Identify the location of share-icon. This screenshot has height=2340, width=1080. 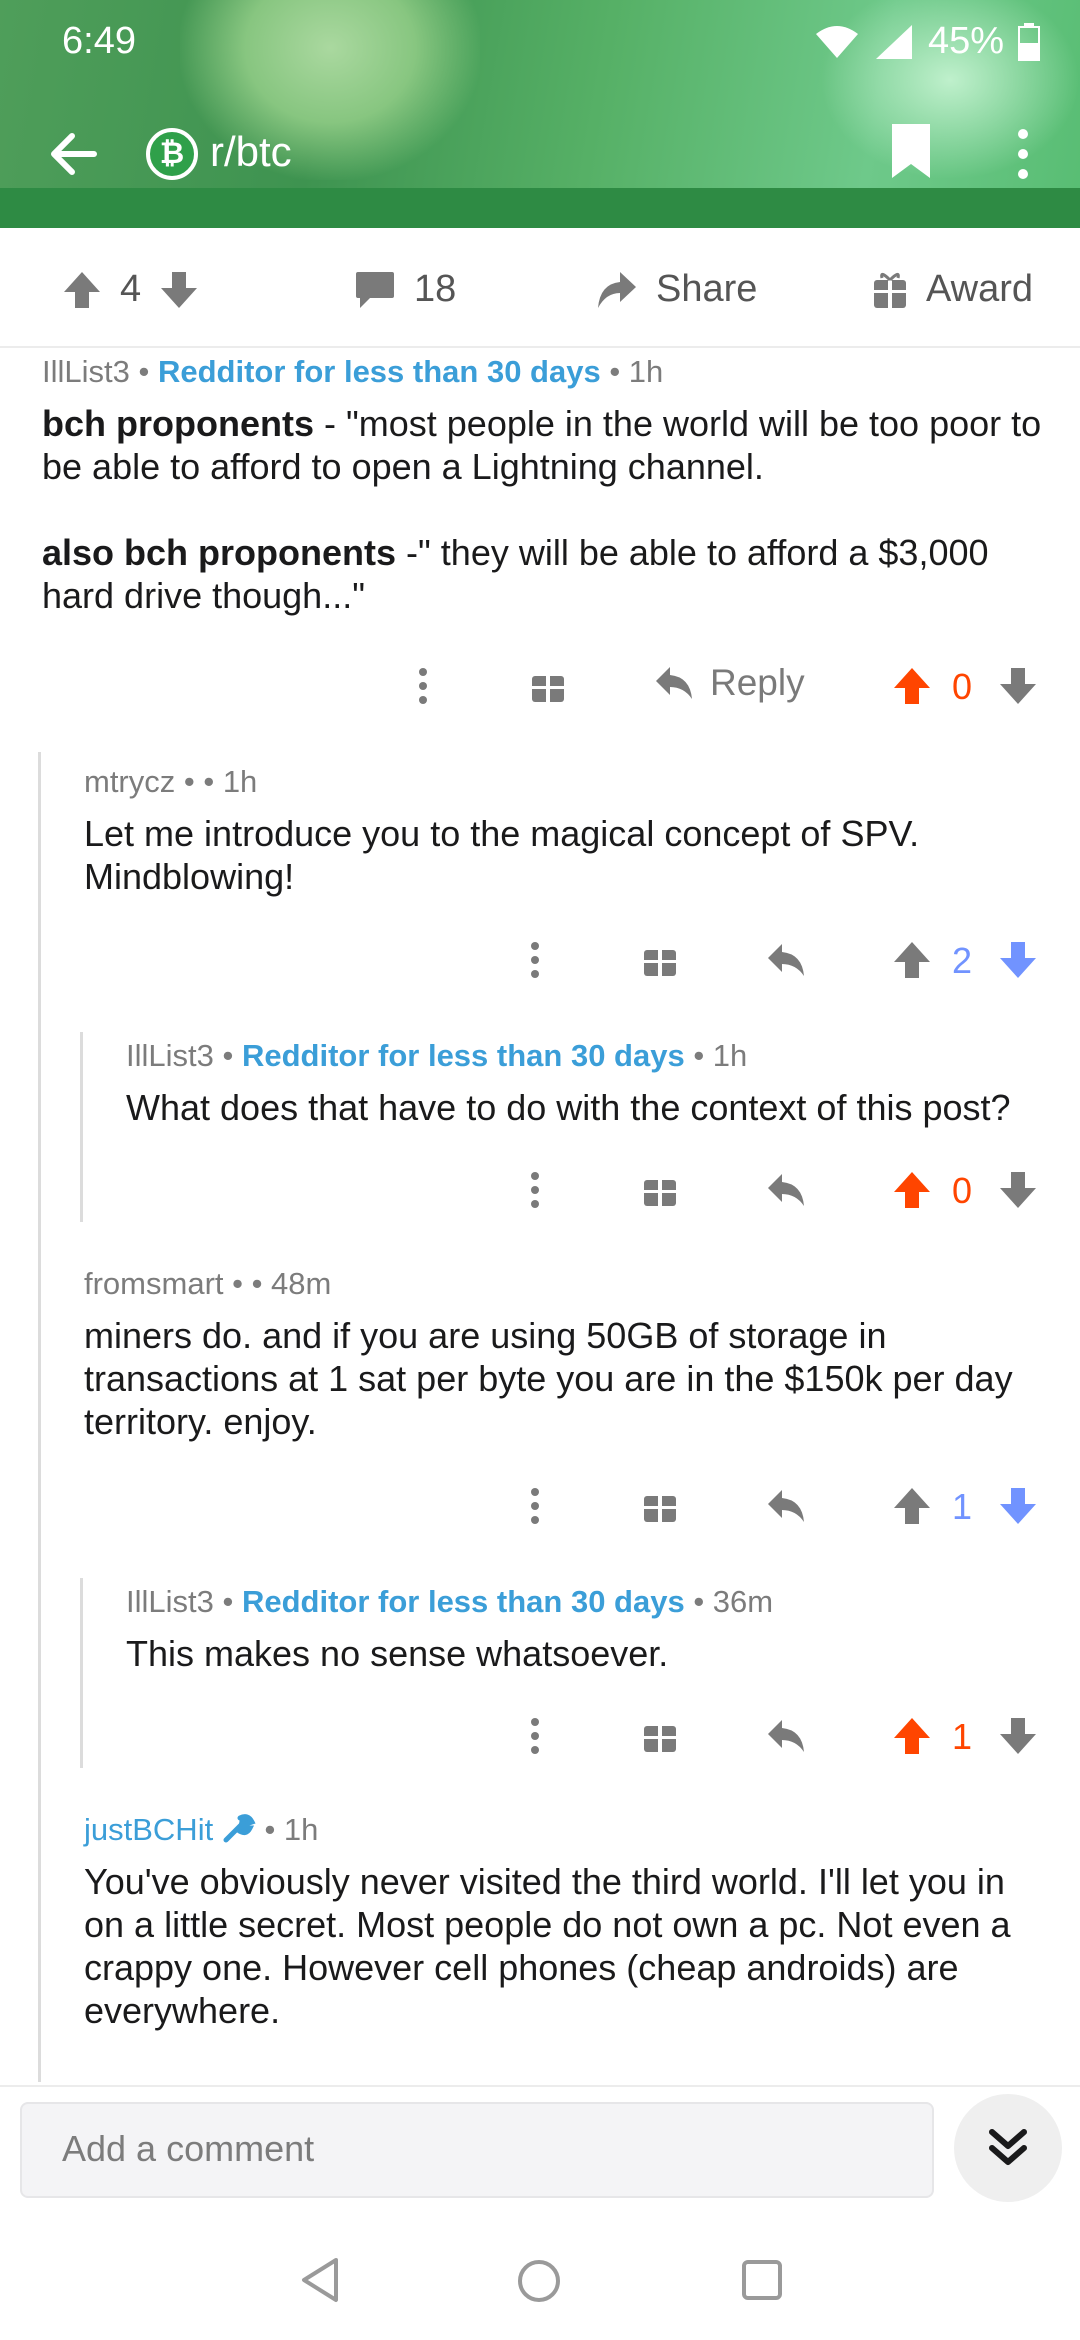
(617, 289).